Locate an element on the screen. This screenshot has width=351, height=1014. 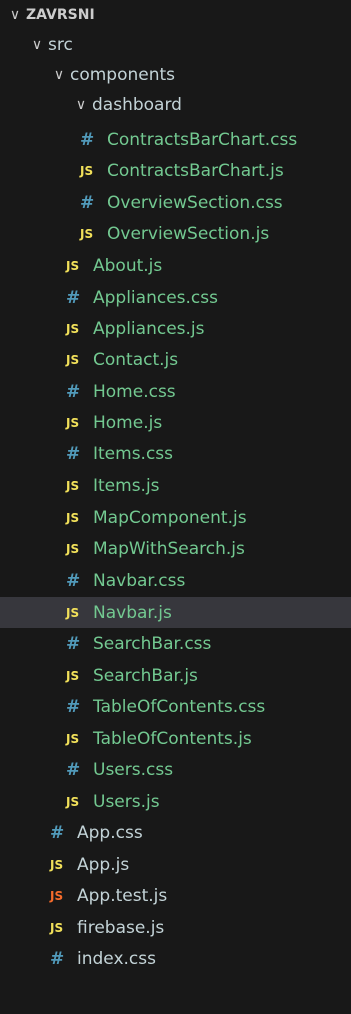
file-row: JS App.js is located at coordinates (175, 864).